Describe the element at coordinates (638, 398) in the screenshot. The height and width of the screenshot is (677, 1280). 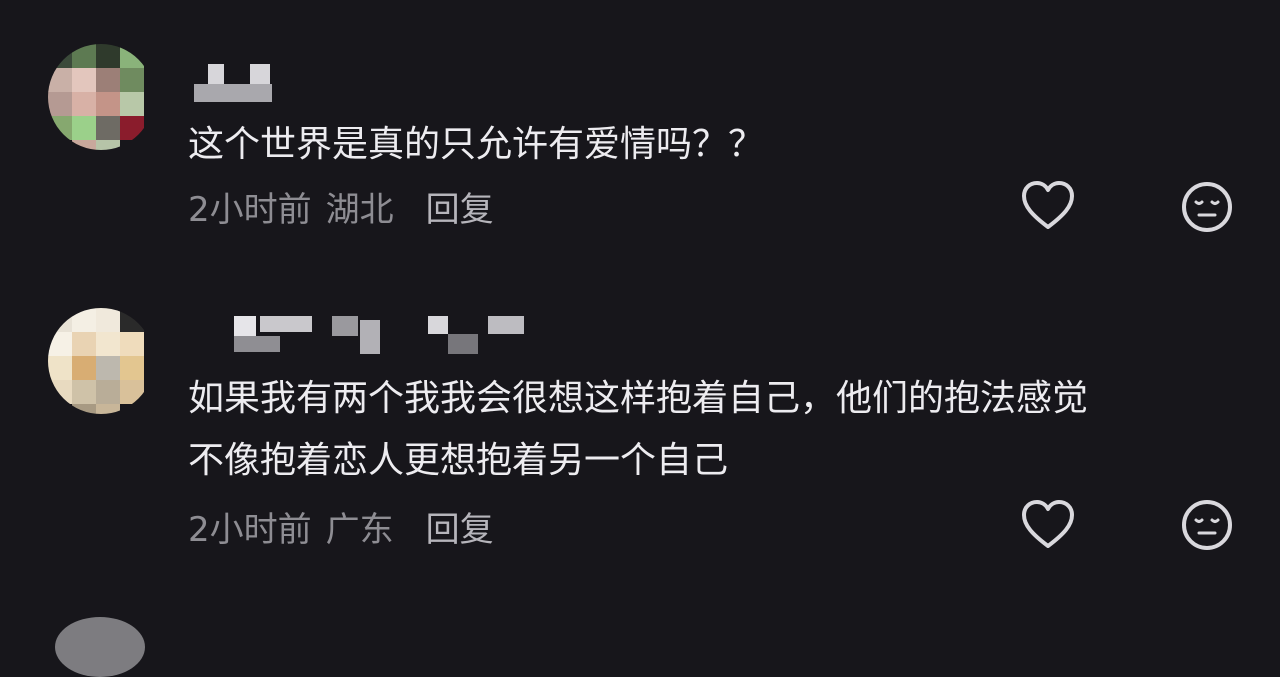
I see `comment-text-line: 如果我有两个我我会很想这样抱着自己，他们的抱法感觉` at that location.